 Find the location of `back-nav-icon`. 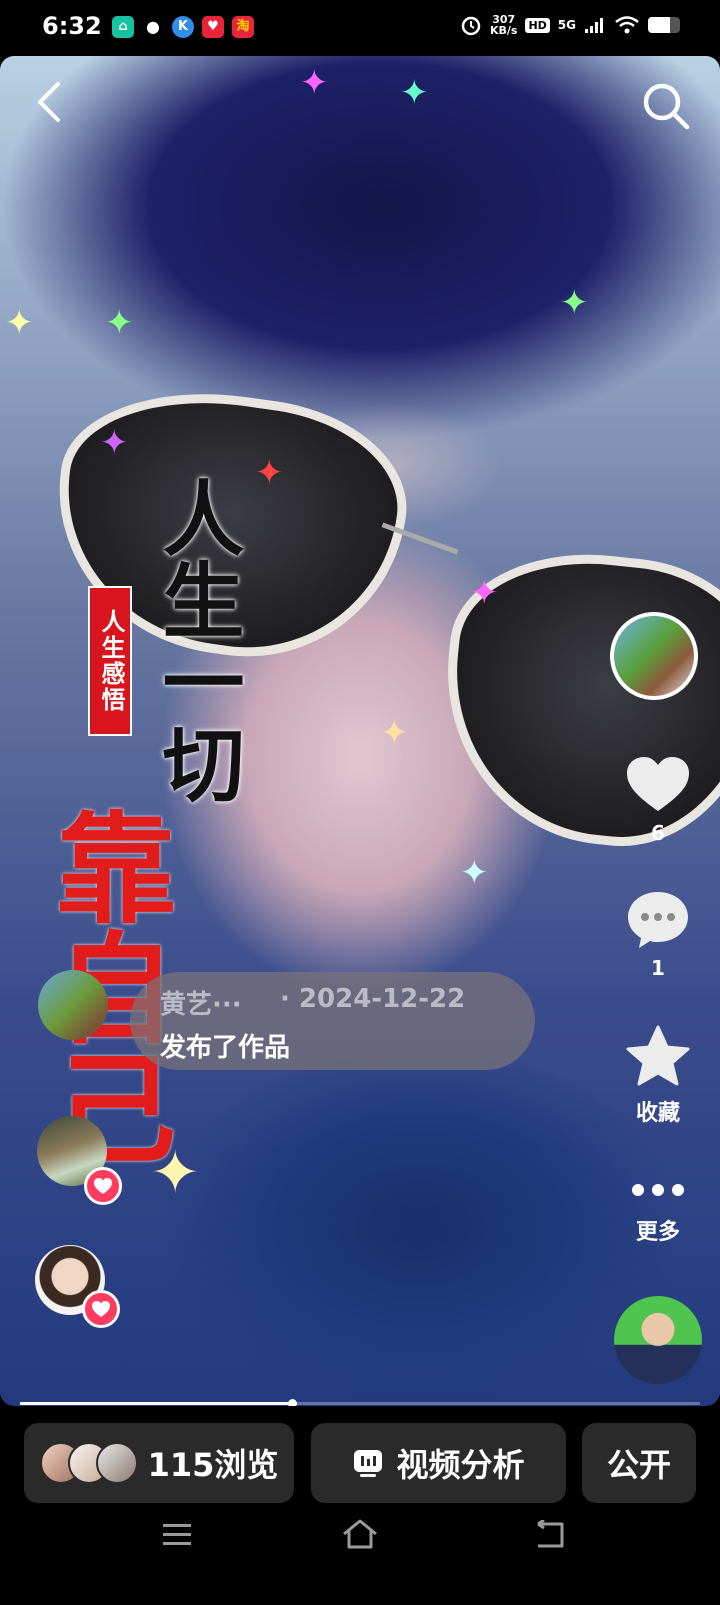

back-nav-icon is located at coordinates (550, 1535).